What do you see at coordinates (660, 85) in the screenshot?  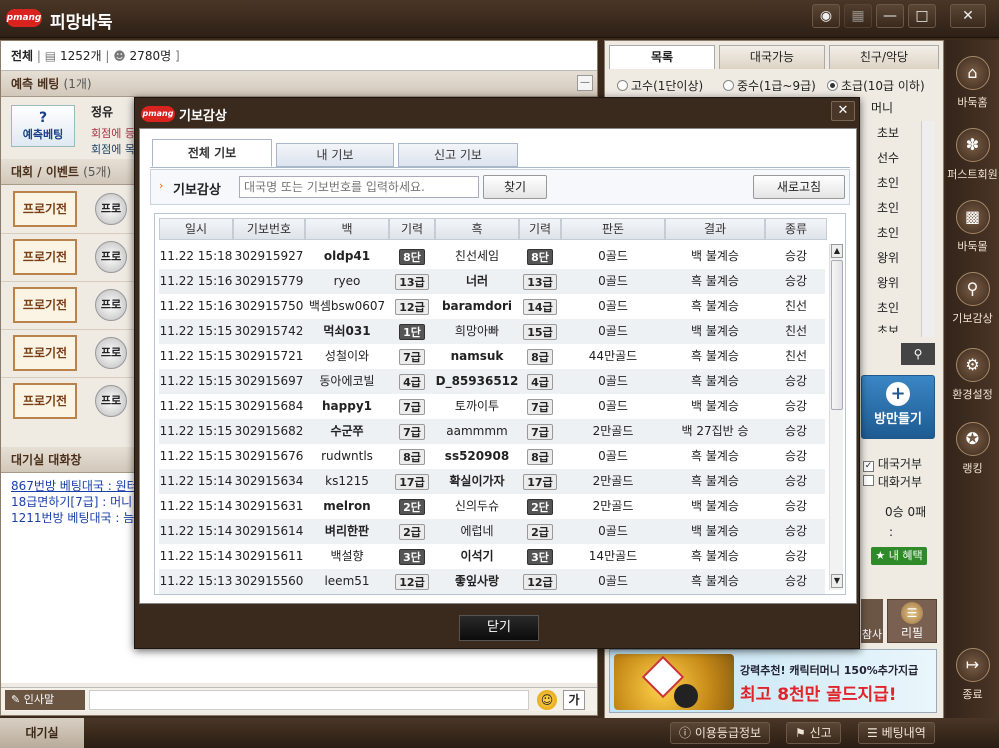 I see `filter-high: 고수(1단이상)` at bounding box center [660, 85].